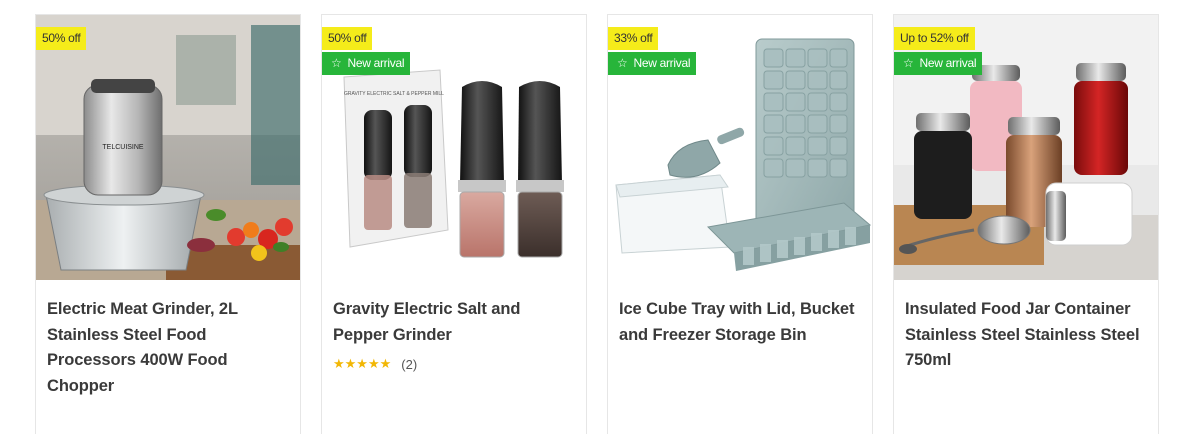 The height and width of the screenshot is (434, 1200). I want to click on product-rating: ★★★★★ (2), so click(375, 364).